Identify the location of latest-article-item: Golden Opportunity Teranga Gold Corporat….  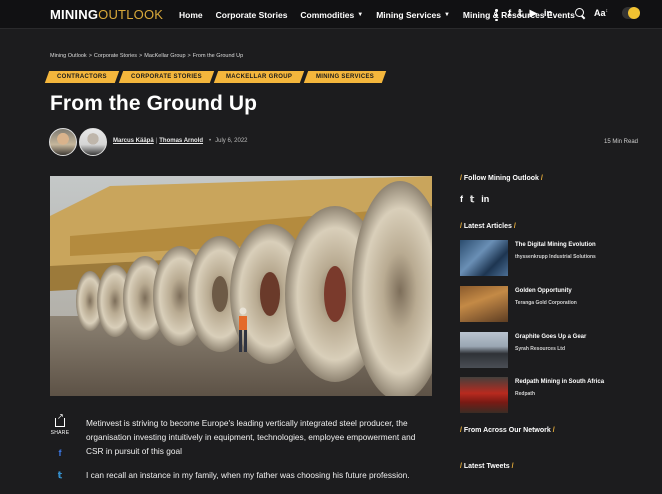
(550, 304).